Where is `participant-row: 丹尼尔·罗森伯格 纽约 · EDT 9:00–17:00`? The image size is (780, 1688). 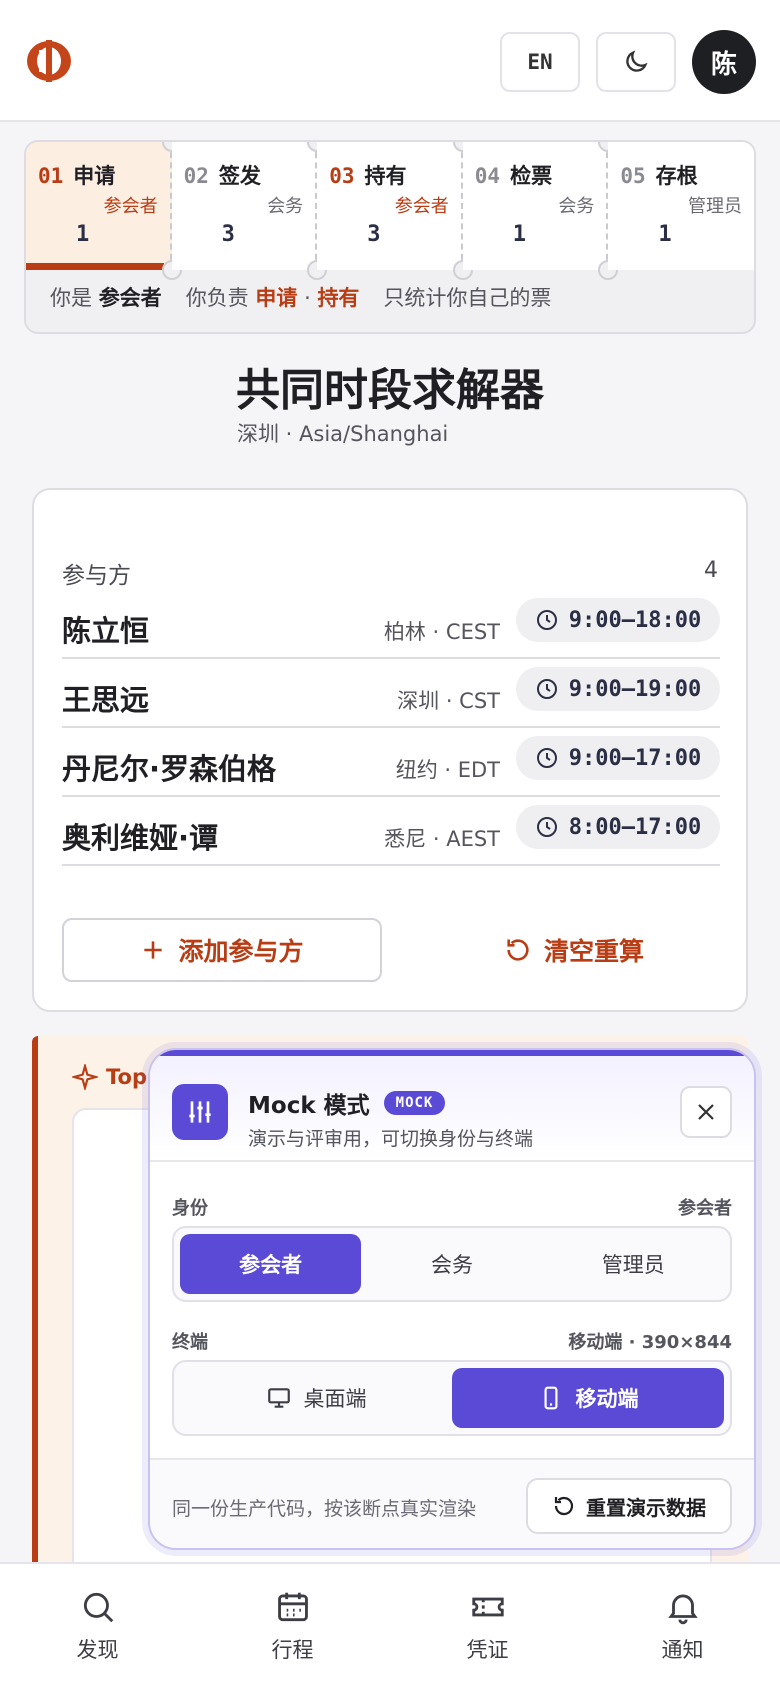 participant-row: 丹尼尔·罗森伯格 纽约 · EDT 9:00–17:00 is located at coordinates (391, 762).